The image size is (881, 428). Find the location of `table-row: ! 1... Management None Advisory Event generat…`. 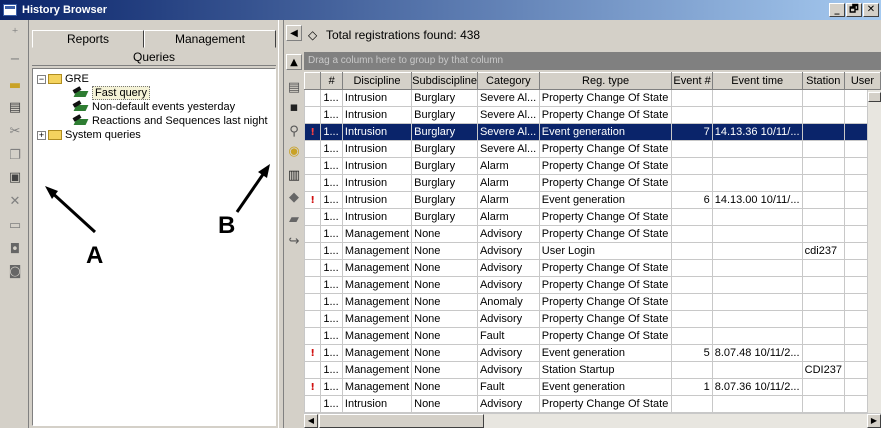

table-row: ! 1... Management None Advisory Event generat… is located at coordinates (592, 353).